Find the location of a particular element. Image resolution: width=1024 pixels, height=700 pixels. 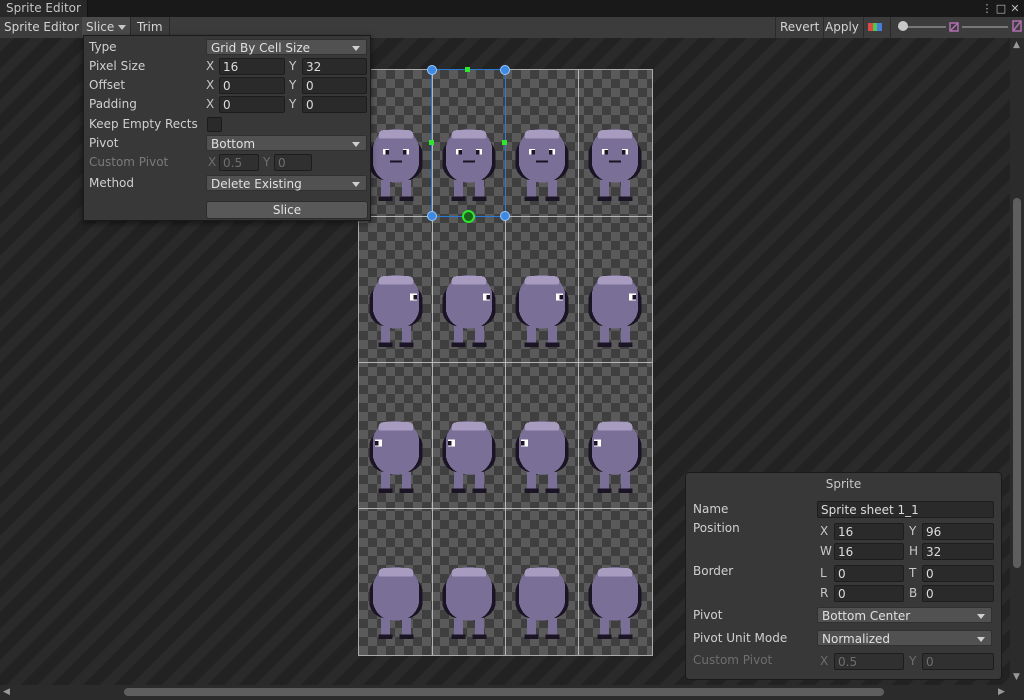

maximize-icon: □ is located at coordinates (1001, 8).